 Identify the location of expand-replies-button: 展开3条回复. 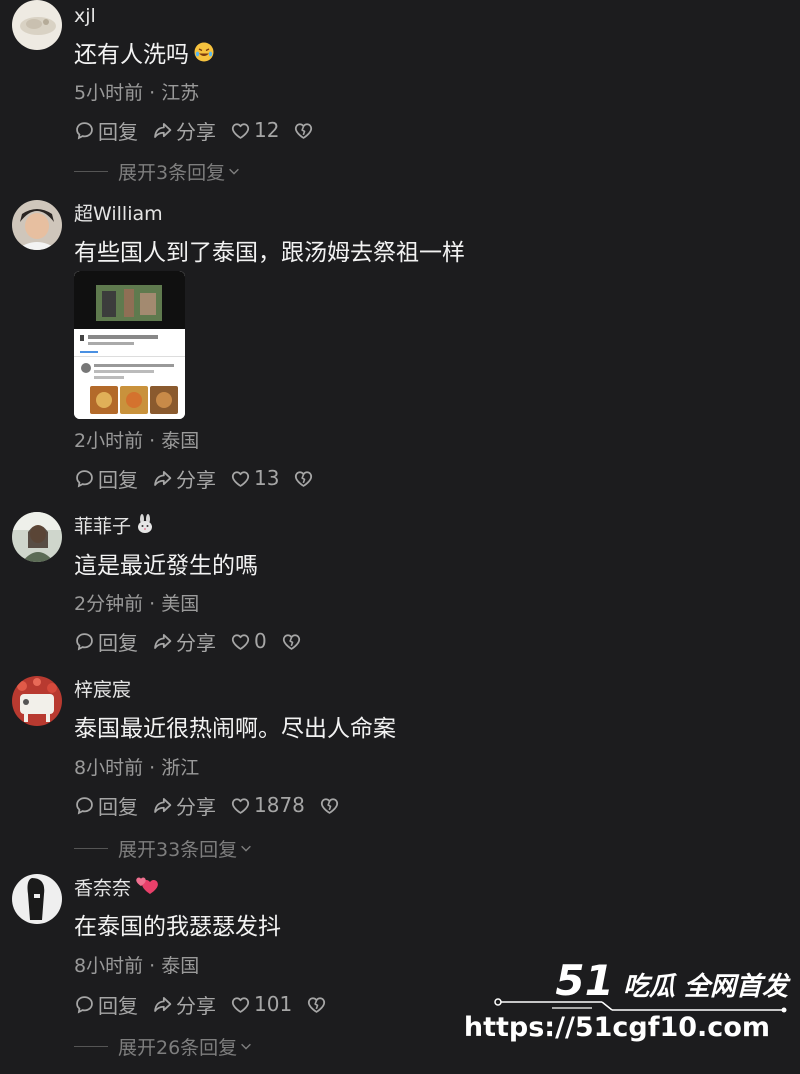
(157, 171).